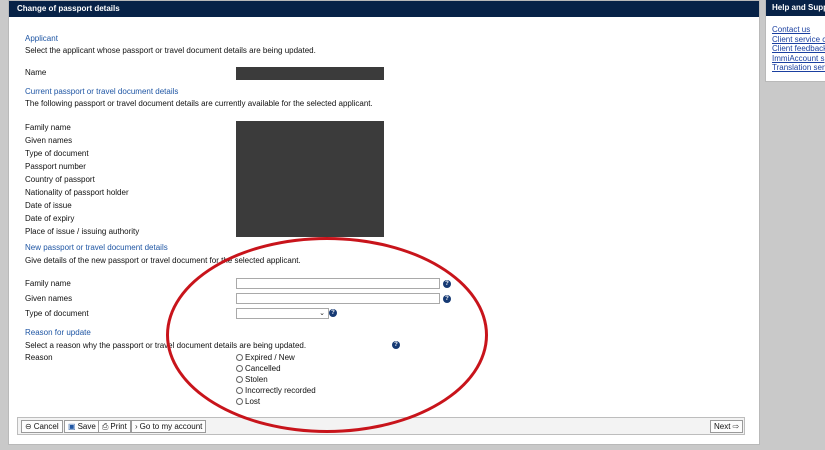 The width and height of the screenshot is (825, 450). What do you see at coordinates (798, 68) in the screenshot?
I see `translation-service-link: Translation serv` at bounding box center [798, 68].